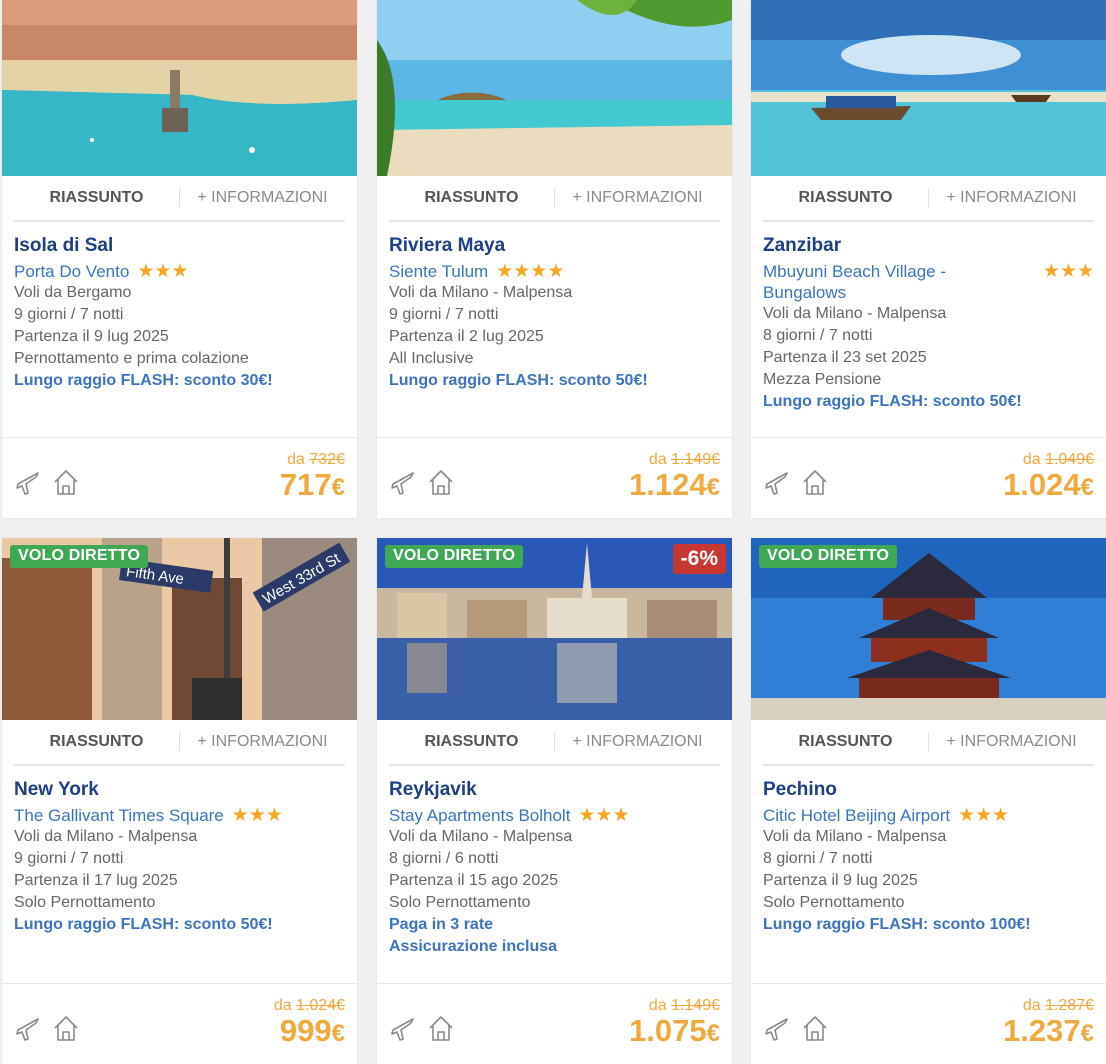 The image size is (1106, 1064). I want to click on promo-text: Paga in 3 rate, so click(441, 924).